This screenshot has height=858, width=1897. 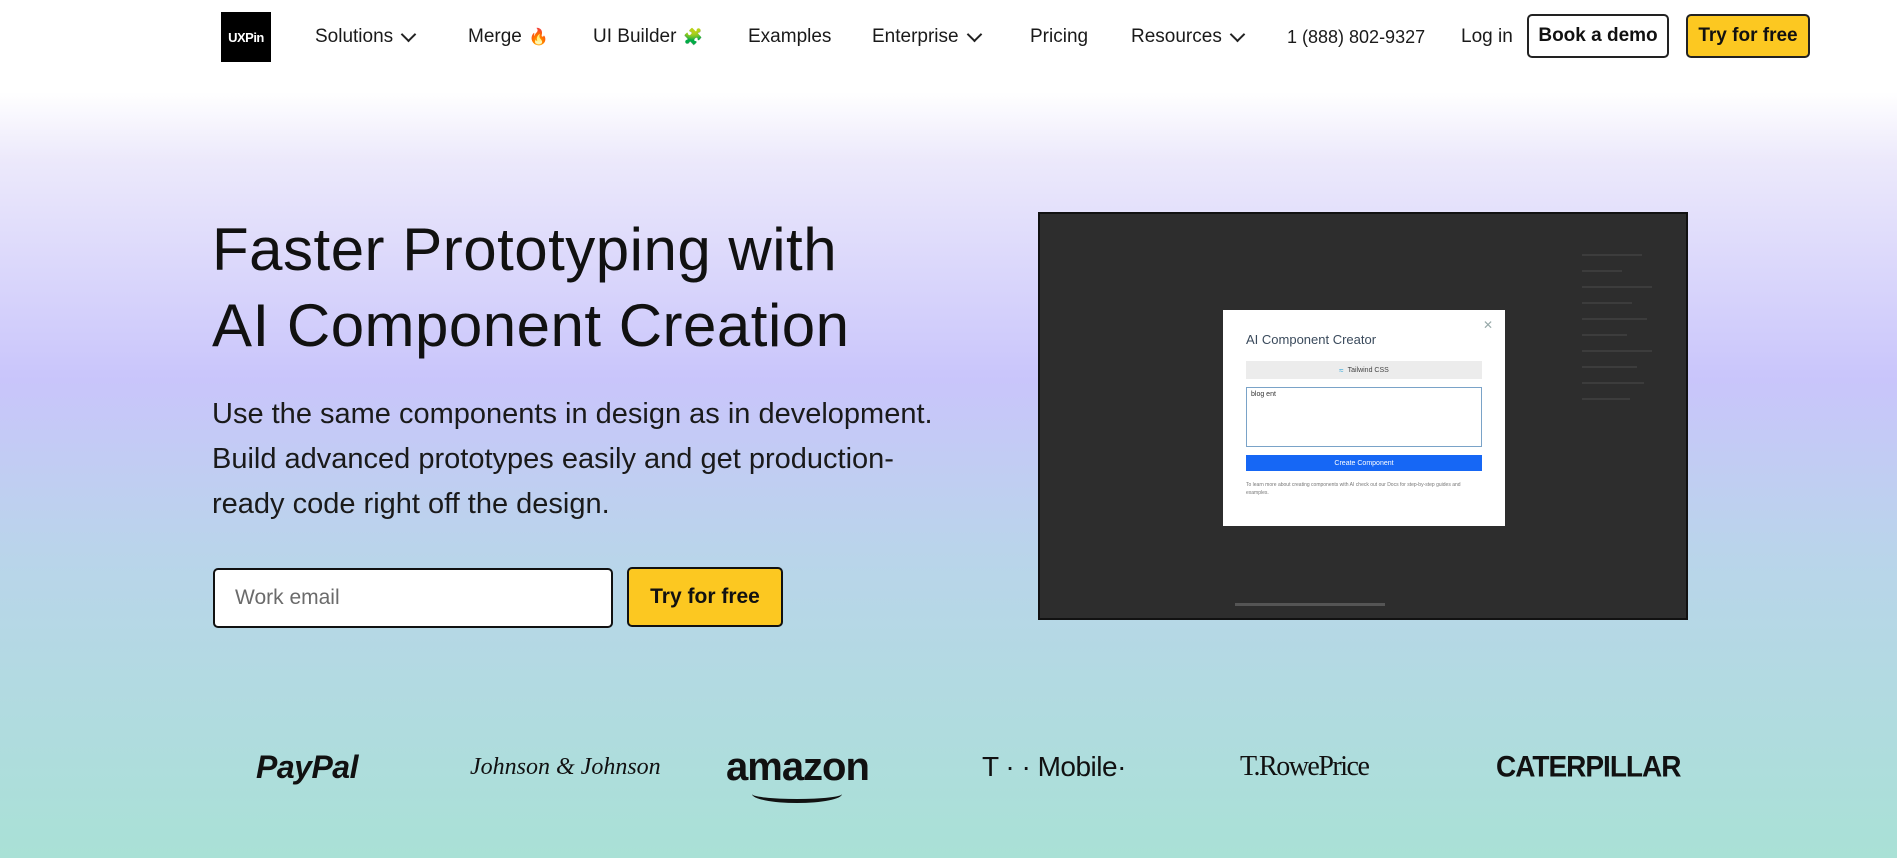 What do you see at coordinates (1364, 370) in the screenshot?
I see `tailwind-tab: ≈ Tailwind CSS` at bounding box center [1364, 370].